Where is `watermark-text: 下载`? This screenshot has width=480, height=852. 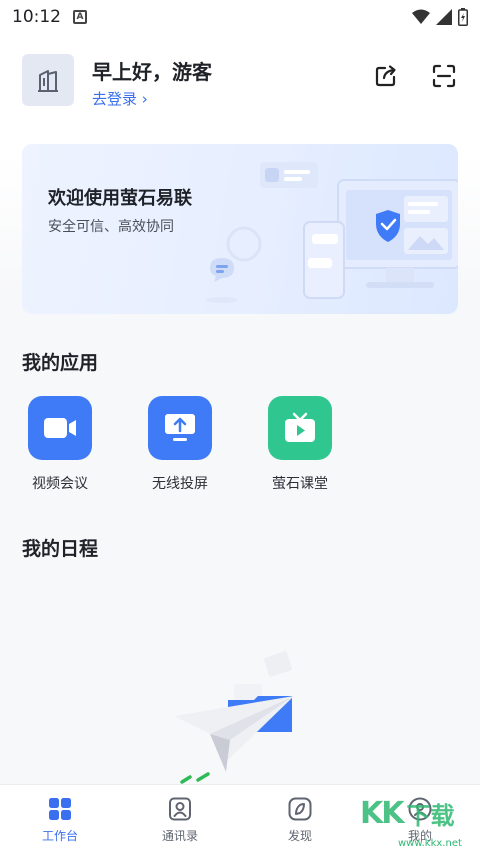 watermark-text: 下载 is located at coordinates (430, 816).